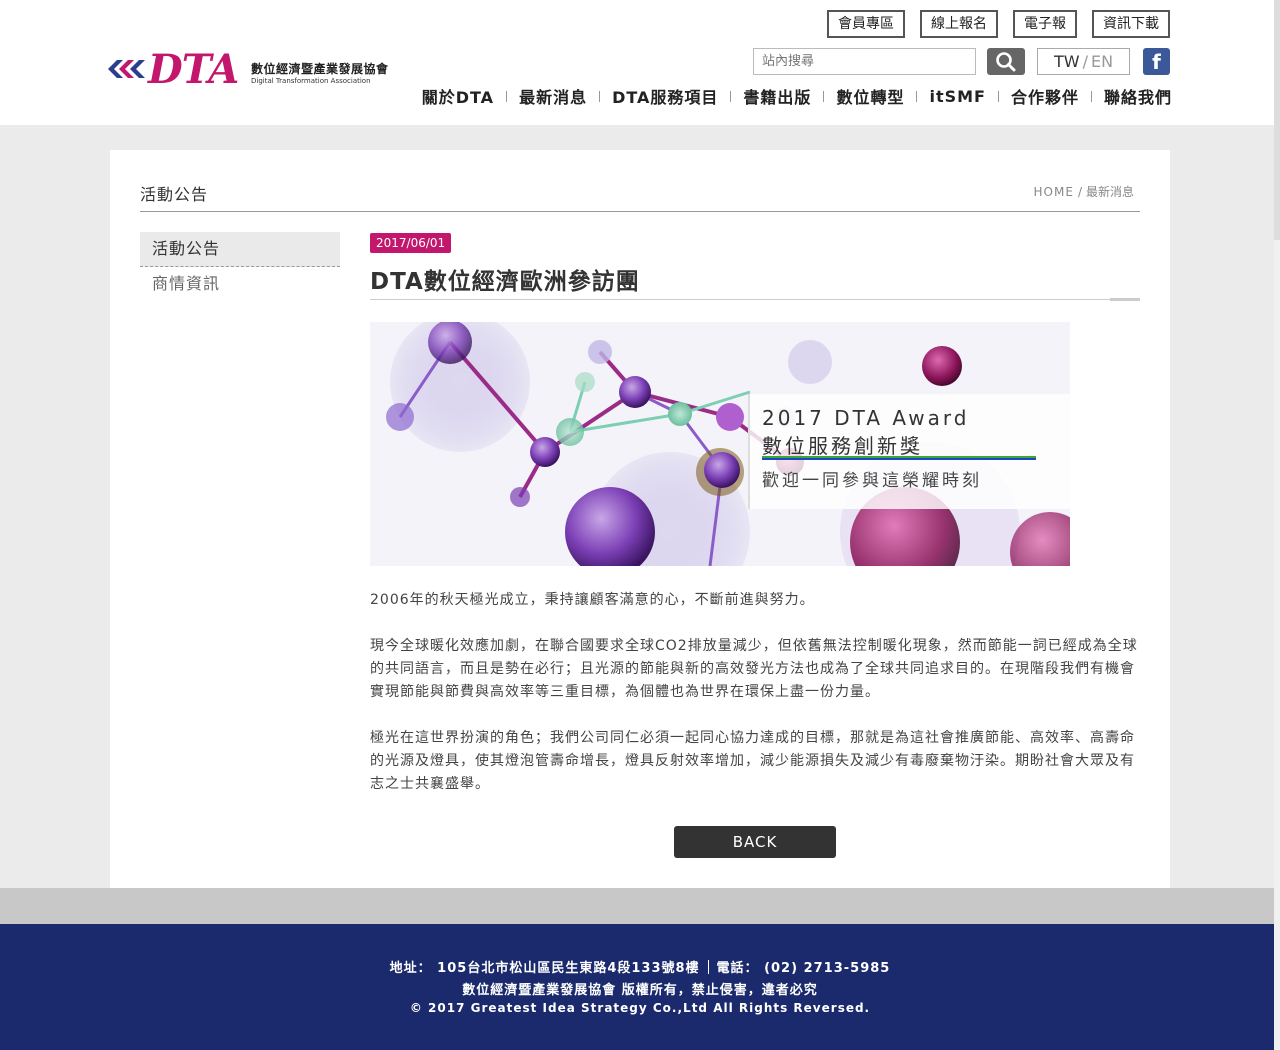 This screenshot has height=1050, width=1280. Describe the element at coordinates (665, 96) in the screenshot. I see `nav-services: DTA服務項目` at that location.